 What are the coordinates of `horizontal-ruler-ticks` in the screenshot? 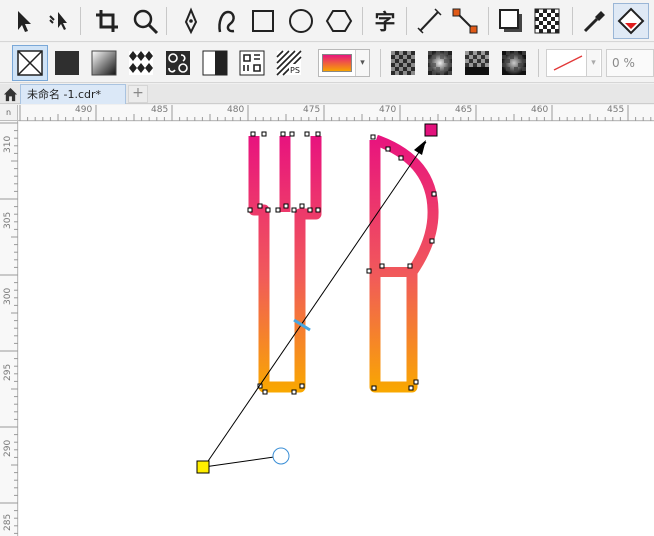 It's located at (335, 113).